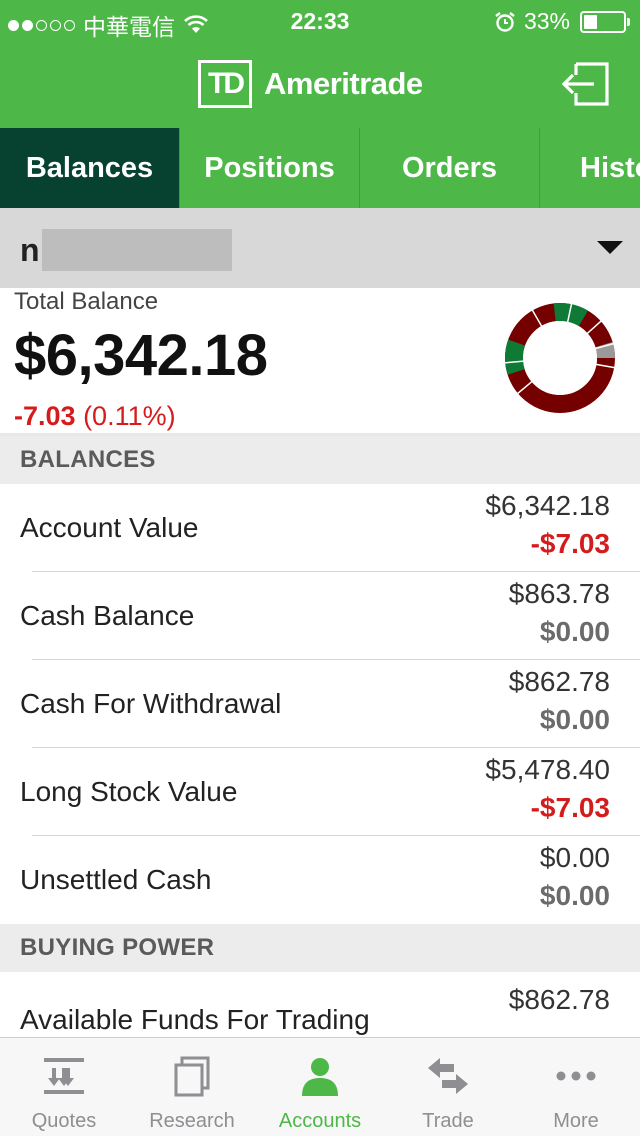  I want to click on bottom-tab-trade: Trade, so click(448, 1087).